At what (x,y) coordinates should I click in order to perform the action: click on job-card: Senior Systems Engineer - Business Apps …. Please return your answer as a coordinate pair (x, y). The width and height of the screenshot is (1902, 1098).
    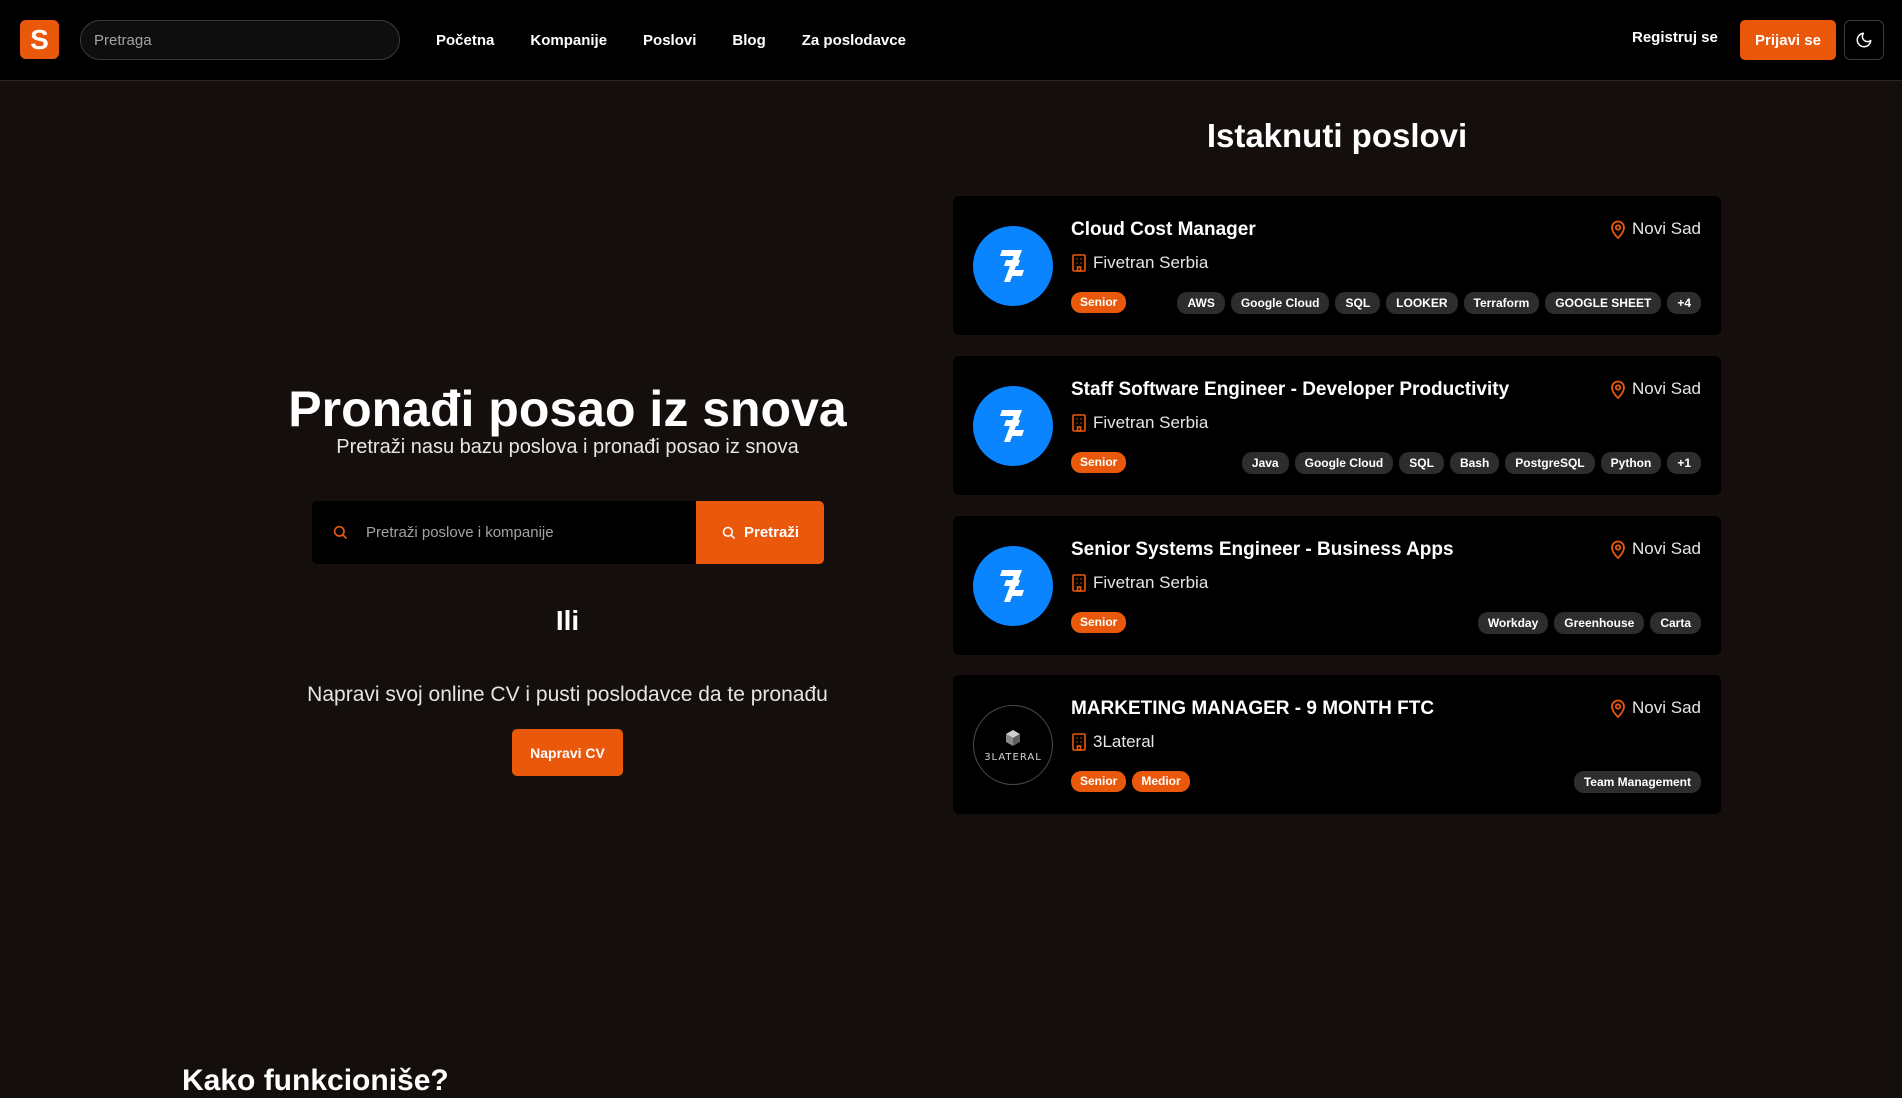
    Looking at the image, I should click on (1337, 585).